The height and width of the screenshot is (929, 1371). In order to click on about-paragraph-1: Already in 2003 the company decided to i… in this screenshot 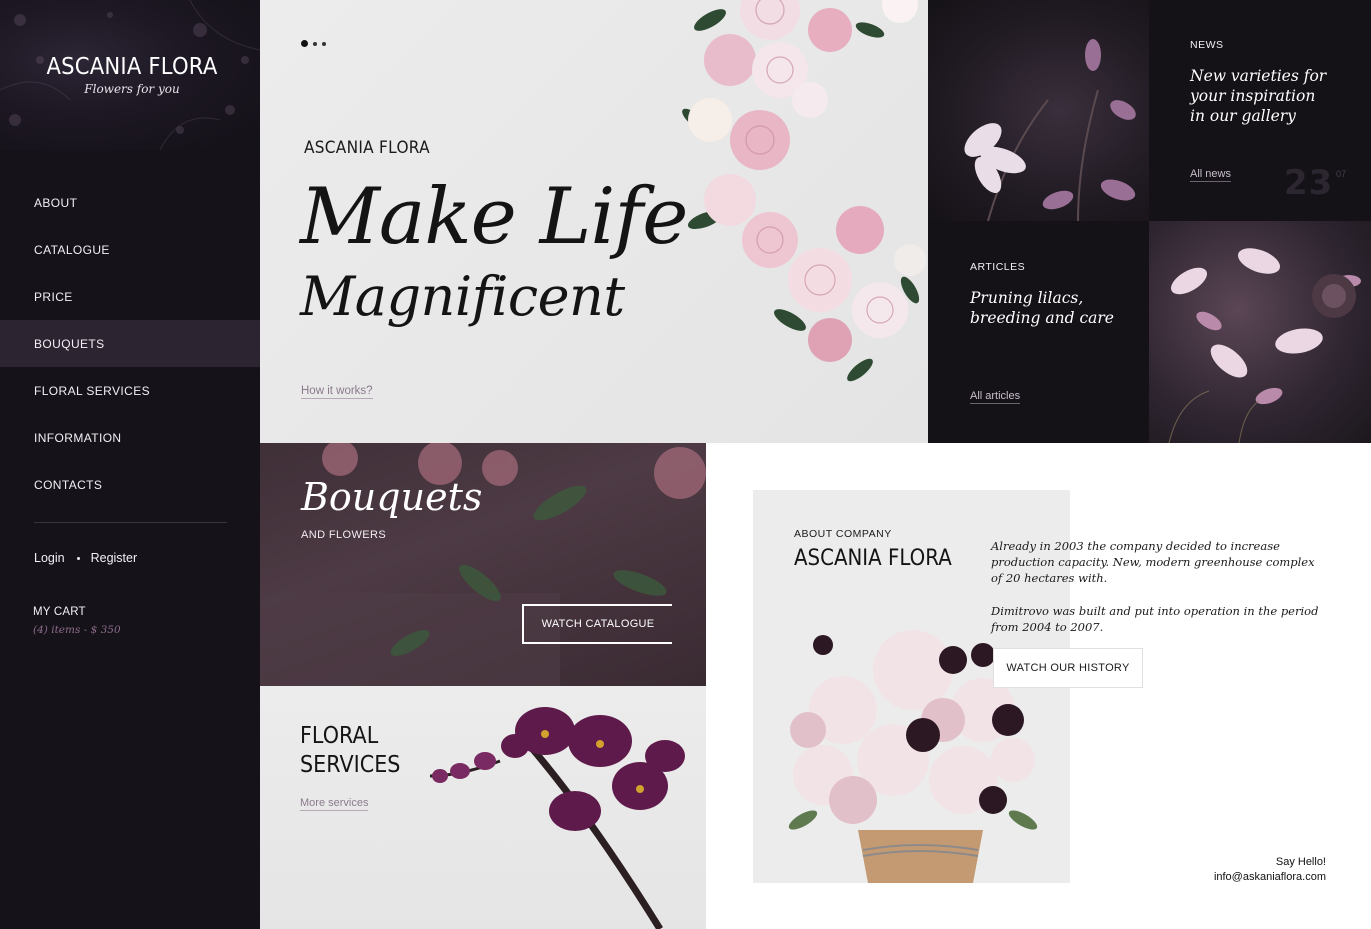, I will do `click(1153, 562)`.